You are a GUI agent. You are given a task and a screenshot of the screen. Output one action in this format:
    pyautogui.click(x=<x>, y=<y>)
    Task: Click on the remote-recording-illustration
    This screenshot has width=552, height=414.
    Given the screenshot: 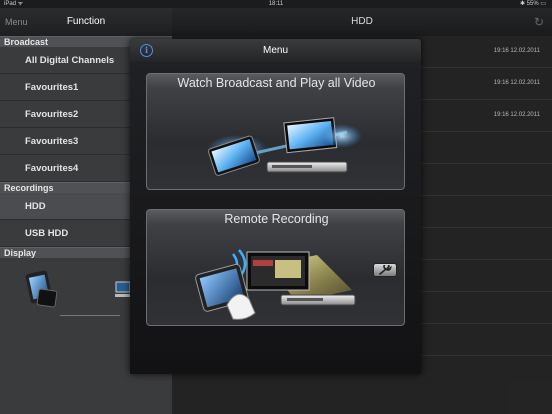 What is the action you would take?
    pyautogui.click(x=275, y=284)
    